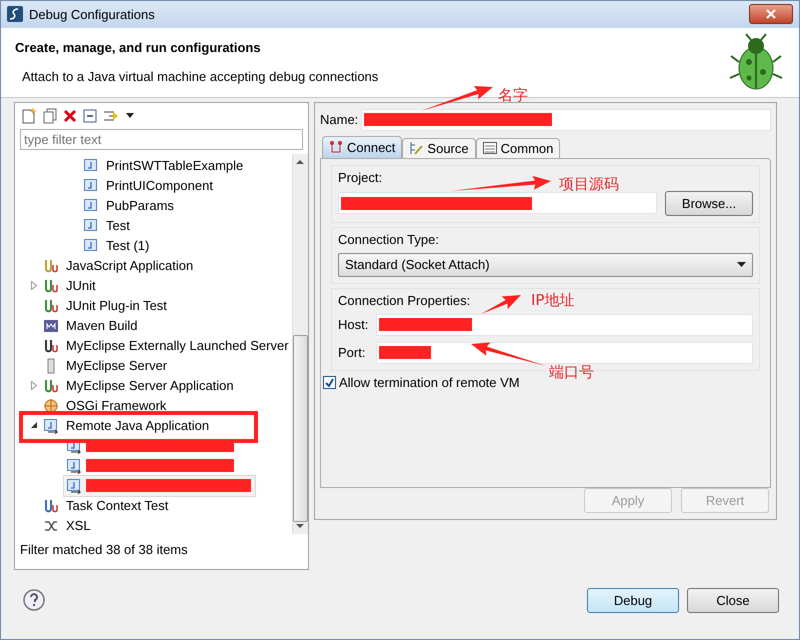 The width and height of the screenshot is (800, 640). I want to click on tree-item: PrintSWTTableExample, so click(174, 166).